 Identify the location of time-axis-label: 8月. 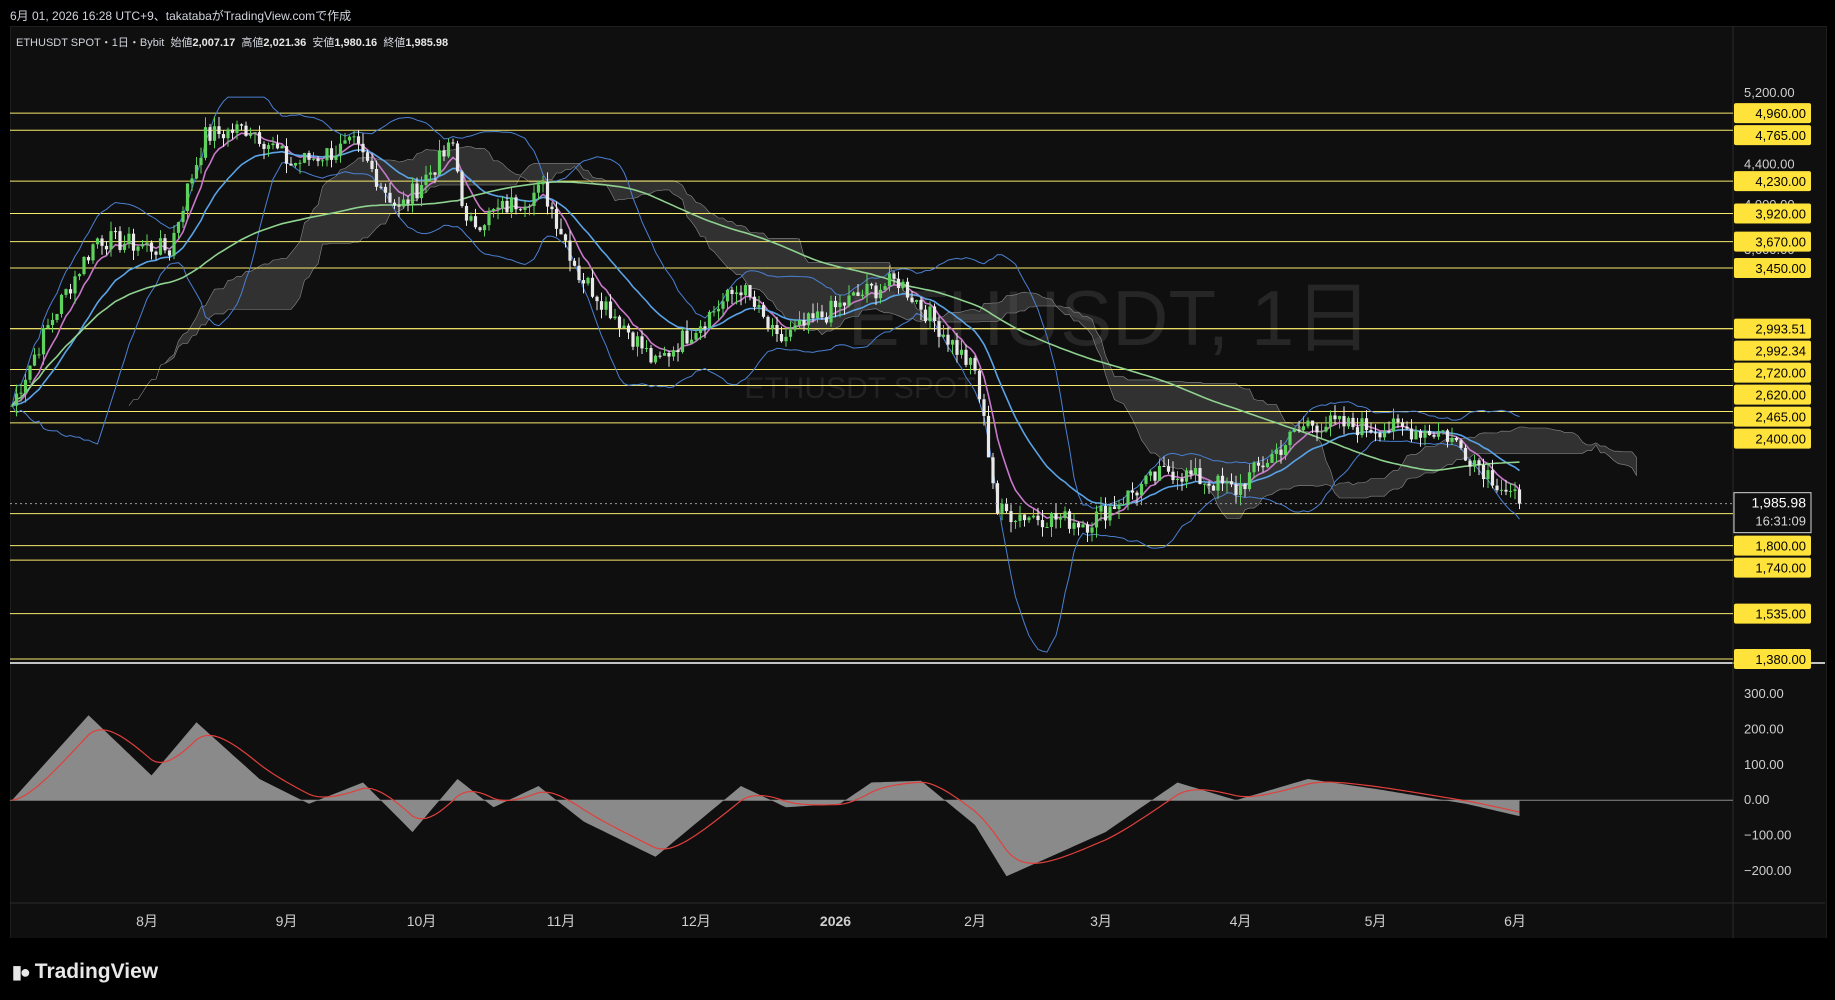
(147, 921).